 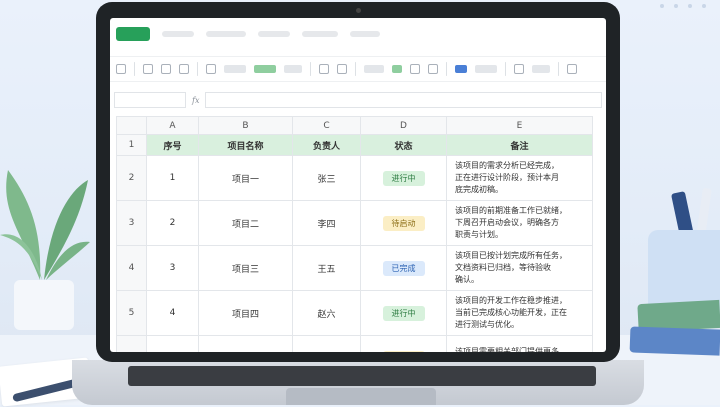 What do you see at coordinates (507, 349) in the screenshot?
I see `remark-line: 该项目需要相关部门提供更多` at bounding box center [507, 349].